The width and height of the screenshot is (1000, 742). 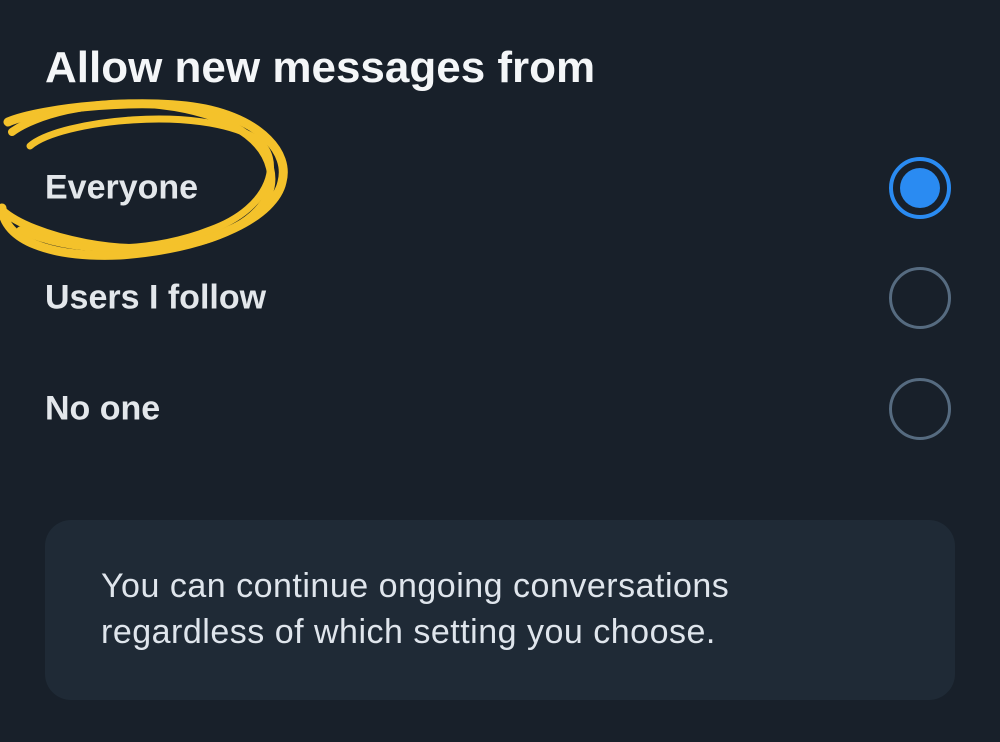 What do you see at coordinates (320, 67) in the screenshot?
I see `section-title: Allow new messages from` at bounding box center [320, 67].